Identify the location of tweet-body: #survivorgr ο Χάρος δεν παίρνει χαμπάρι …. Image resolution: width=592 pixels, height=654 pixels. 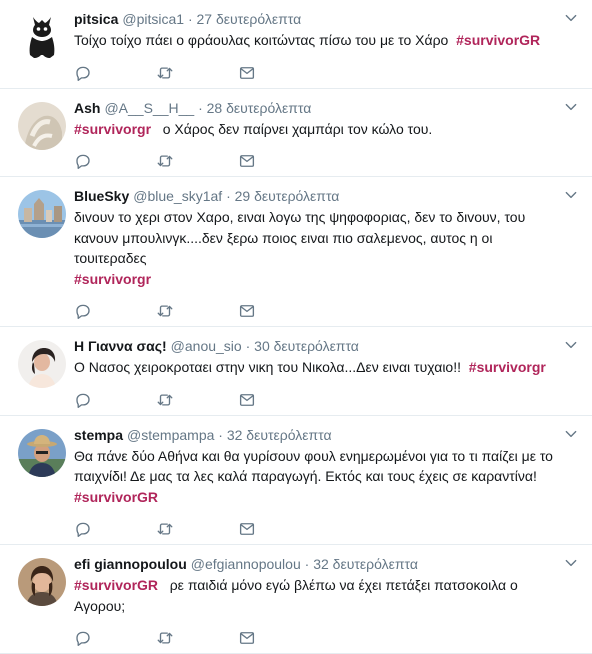
(315, 129).